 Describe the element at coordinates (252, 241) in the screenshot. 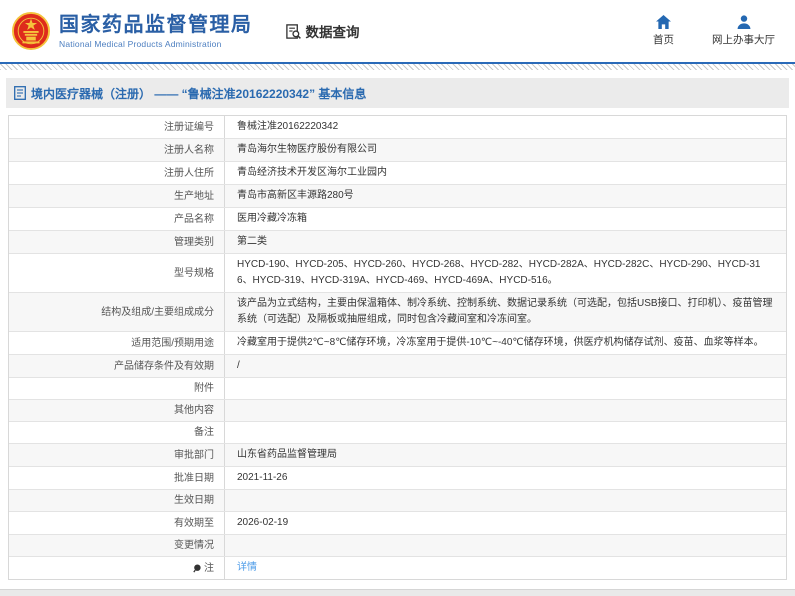

I see `row-value: 第二类` at that location.